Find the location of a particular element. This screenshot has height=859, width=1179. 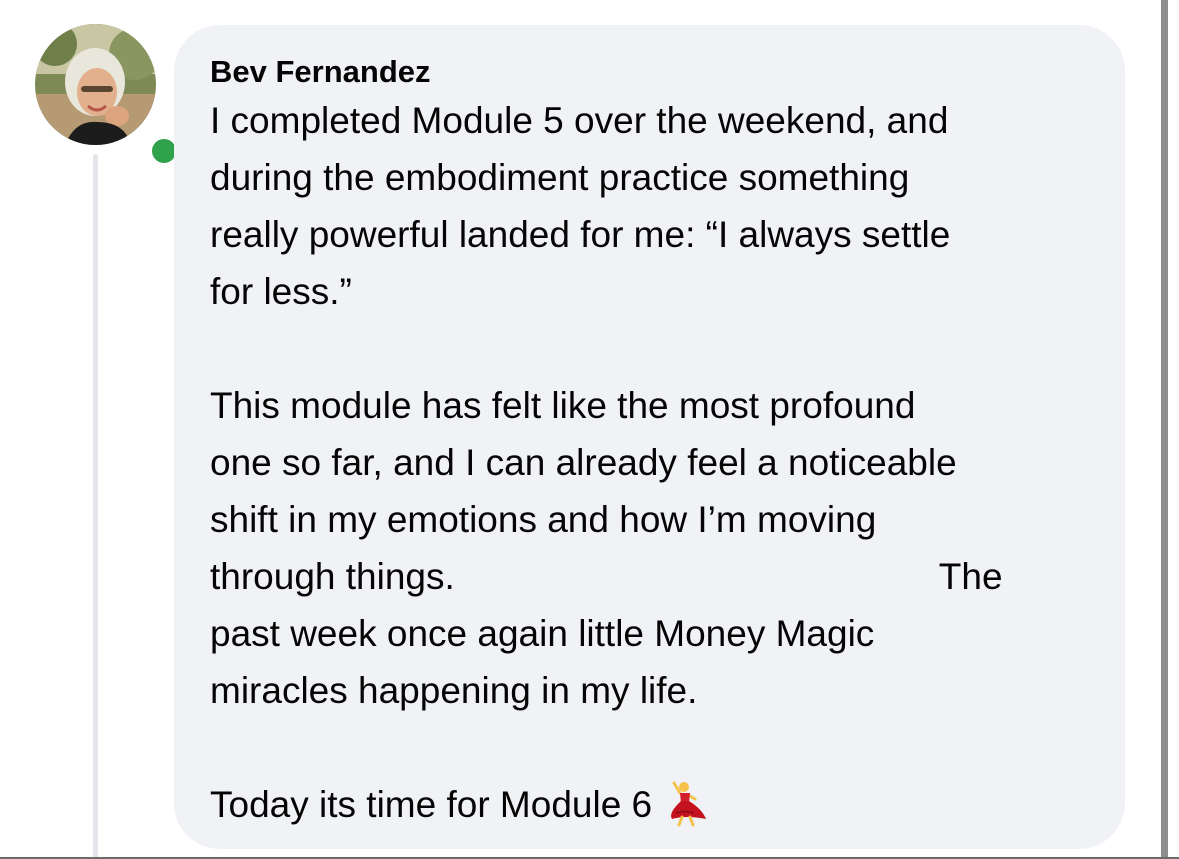

comment-paragraph-3: Today its time for Module 6 is located at coordinates (652, 809).